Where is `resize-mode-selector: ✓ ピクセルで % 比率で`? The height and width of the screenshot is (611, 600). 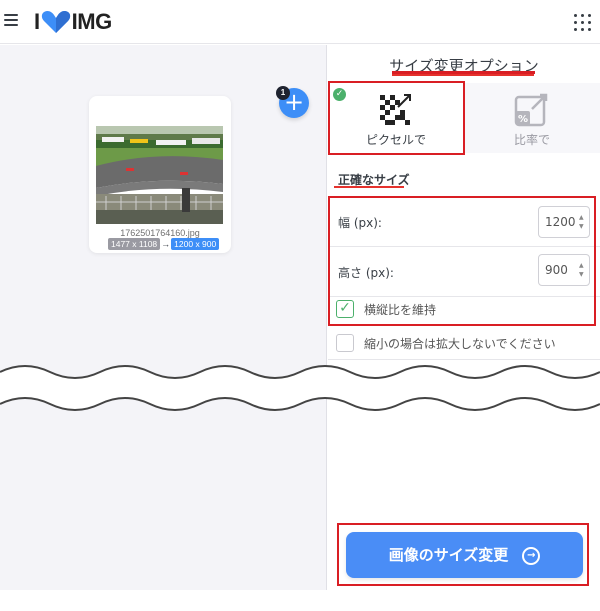
resize-mode-selector: ✓ ピクセルで % 比率で is located at coordinates (464, 118).